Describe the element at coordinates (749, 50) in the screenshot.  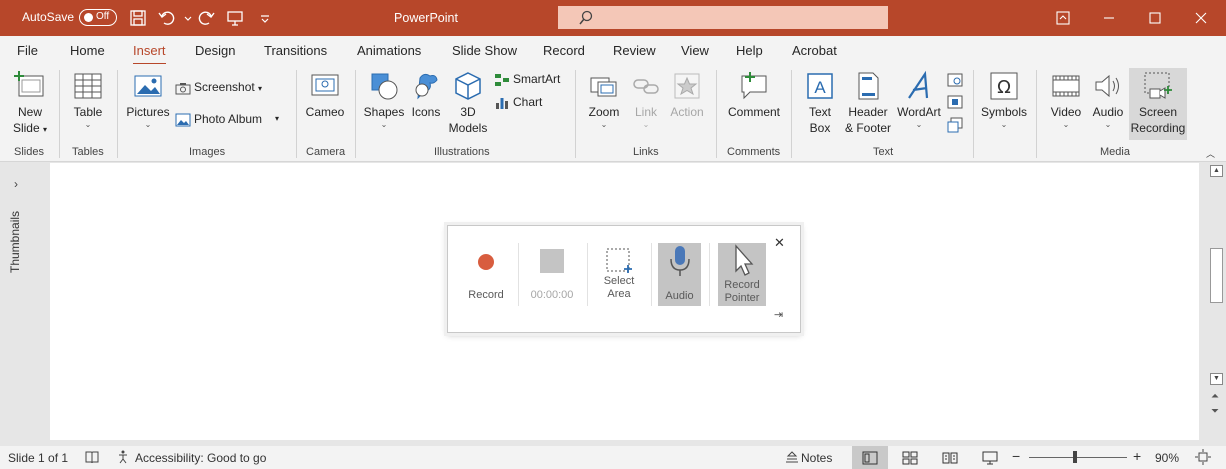
I see `tab-help: Help` at that location.